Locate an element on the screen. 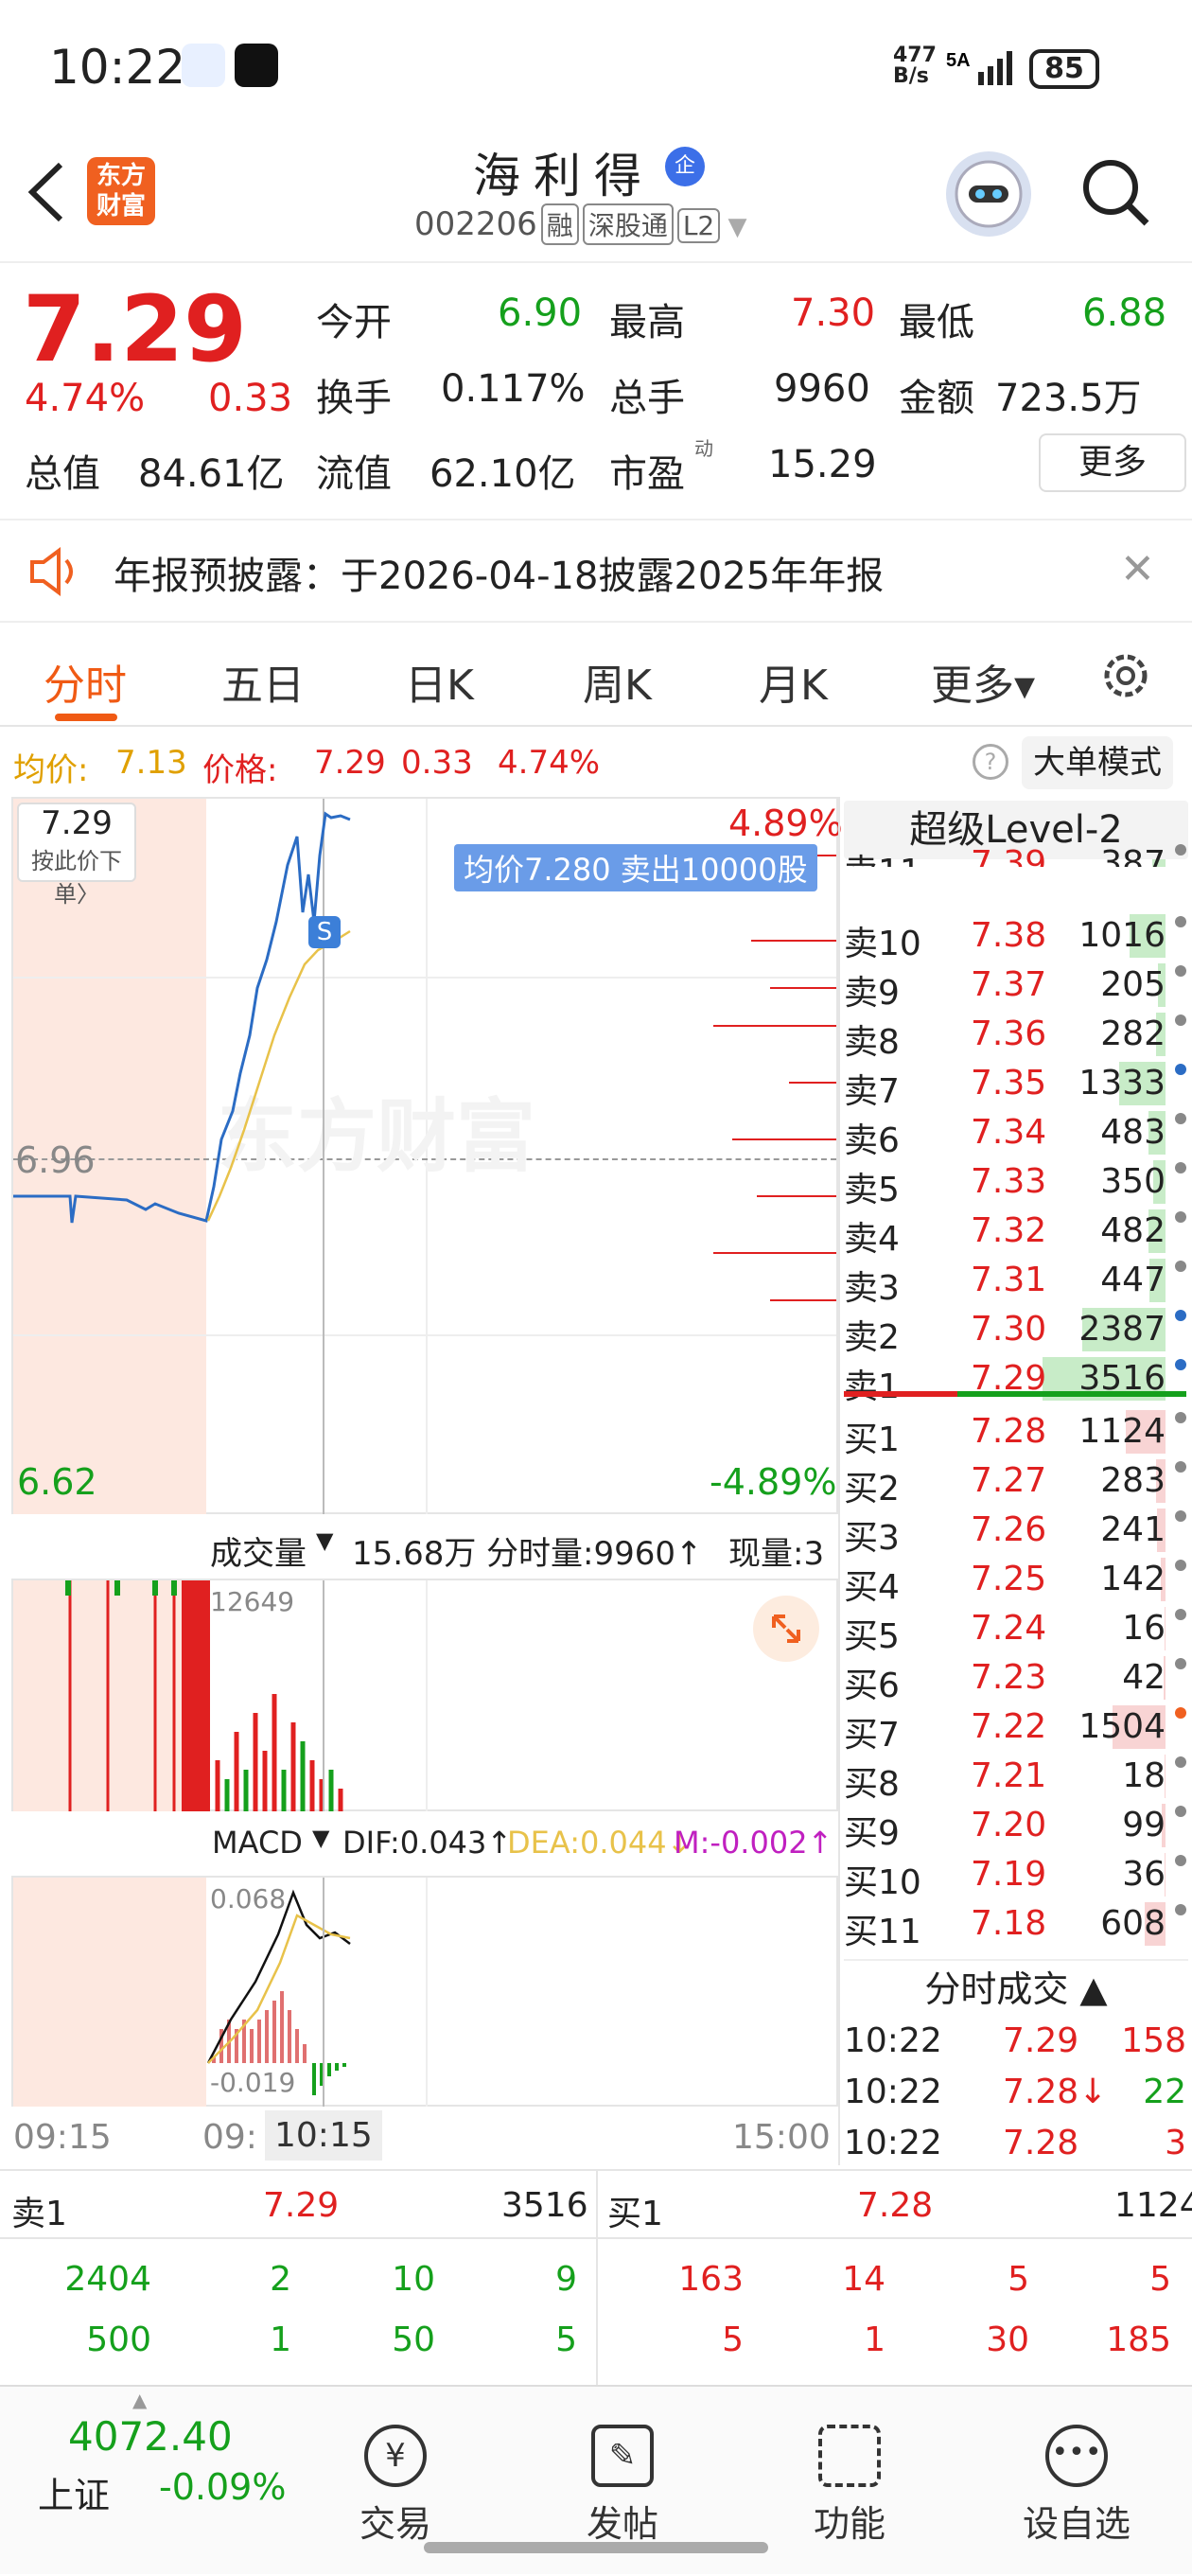 This screenshot has height=2576, width=1192. nav-trade: ¥ 交易 is located at coordinates (395, 2486).